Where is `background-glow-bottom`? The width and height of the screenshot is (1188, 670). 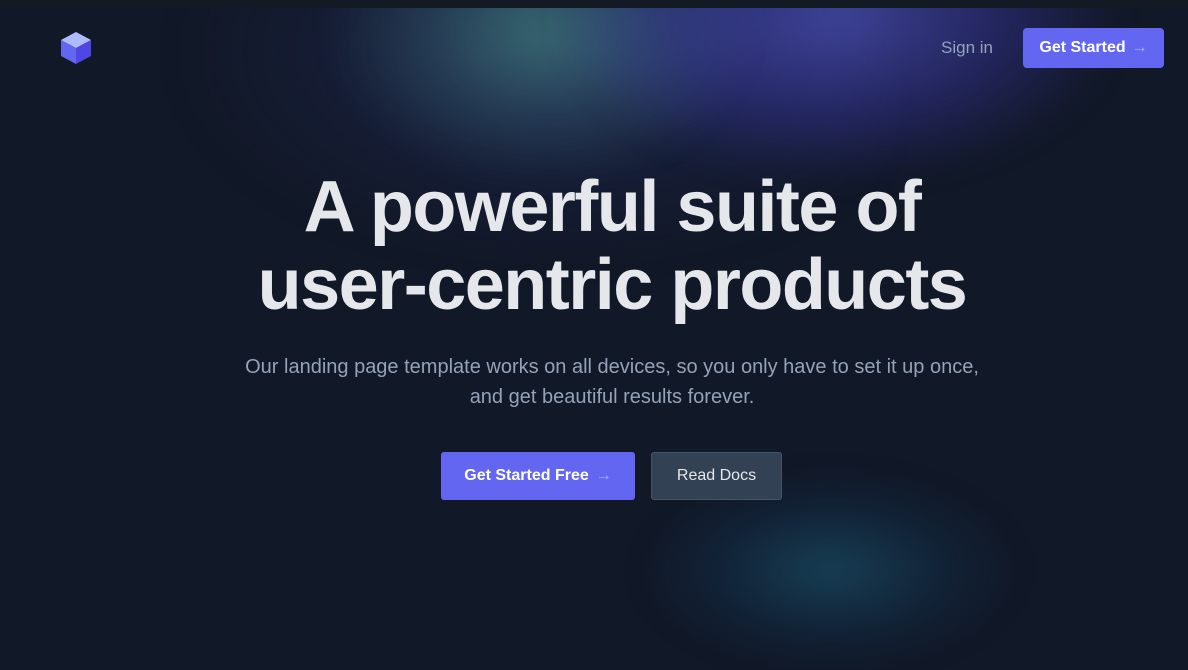 background-glow-bottom is located at coordinates (830, 570).